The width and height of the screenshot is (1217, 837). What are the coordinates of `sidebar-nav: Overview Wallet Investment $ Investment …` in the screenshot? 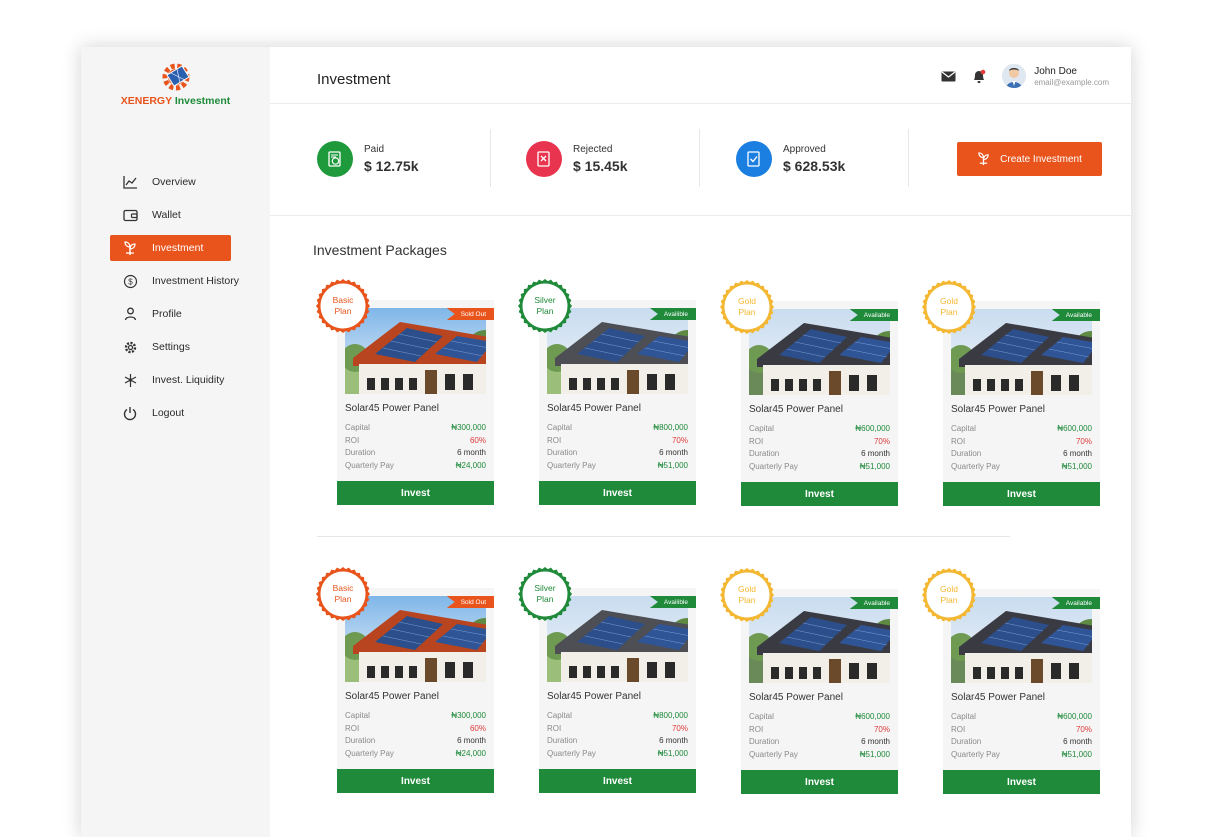 It's located at (185, 301).